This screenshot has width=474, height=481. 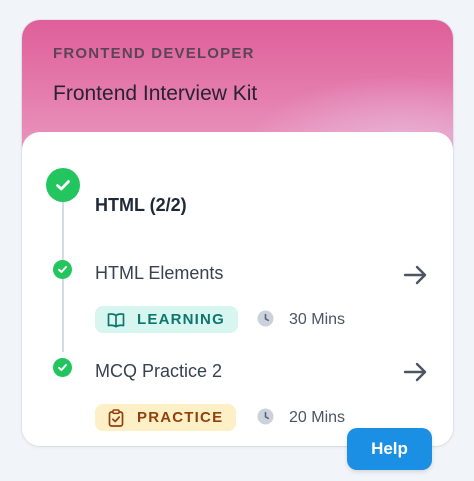 What do you see at coordinates (116, 320) in the screenshot?
I see `book-open-icon` at bounding box center [116, 320].